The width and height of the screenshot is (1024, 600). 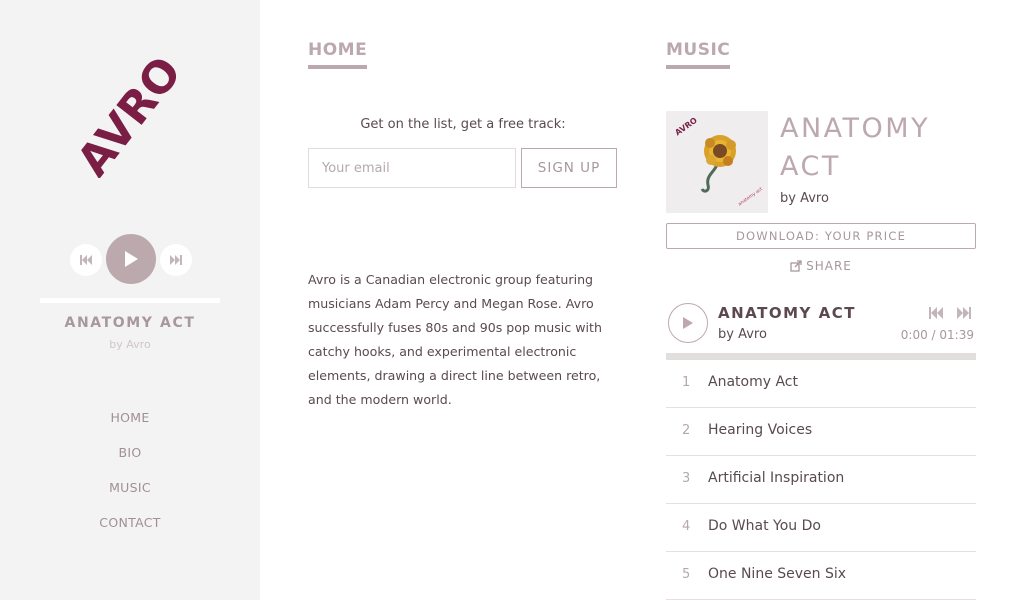 I want to click on nav-item-music: MUSIC, so click(x=130, y=497).